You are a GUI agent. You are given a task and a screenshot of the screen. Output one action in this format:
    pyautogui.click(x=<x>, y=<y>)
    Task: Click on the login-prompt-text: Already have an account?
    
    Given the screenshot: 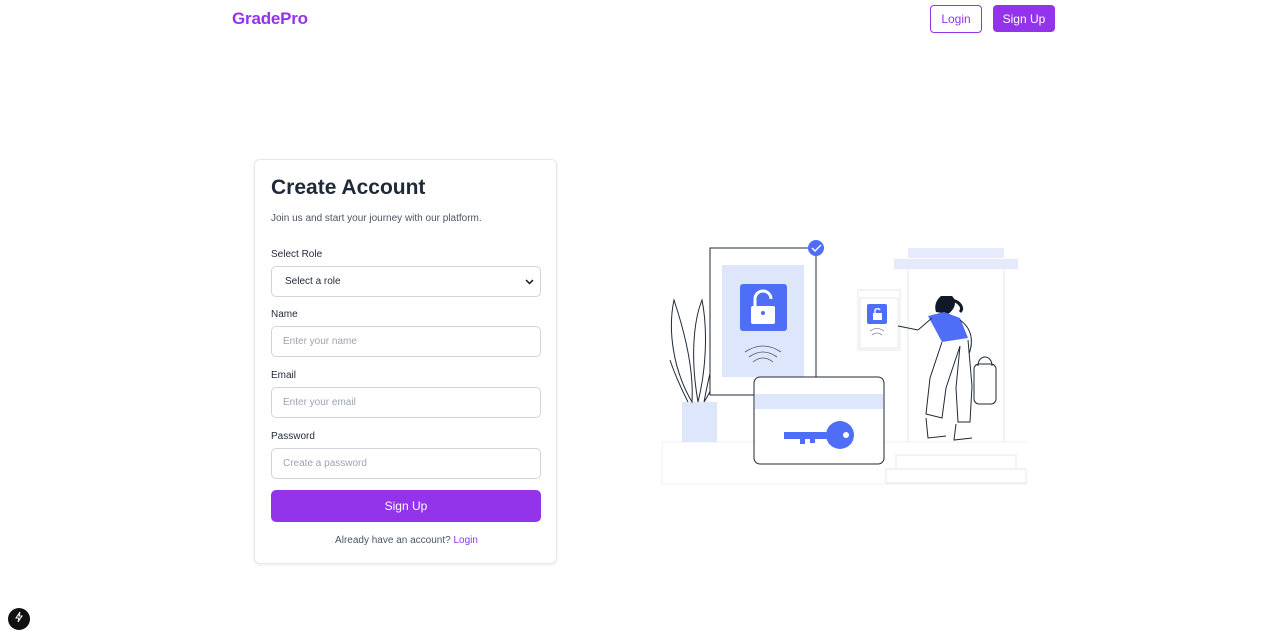 What is the action you would take?
    pyautogui.click(x=393, y=540)
    